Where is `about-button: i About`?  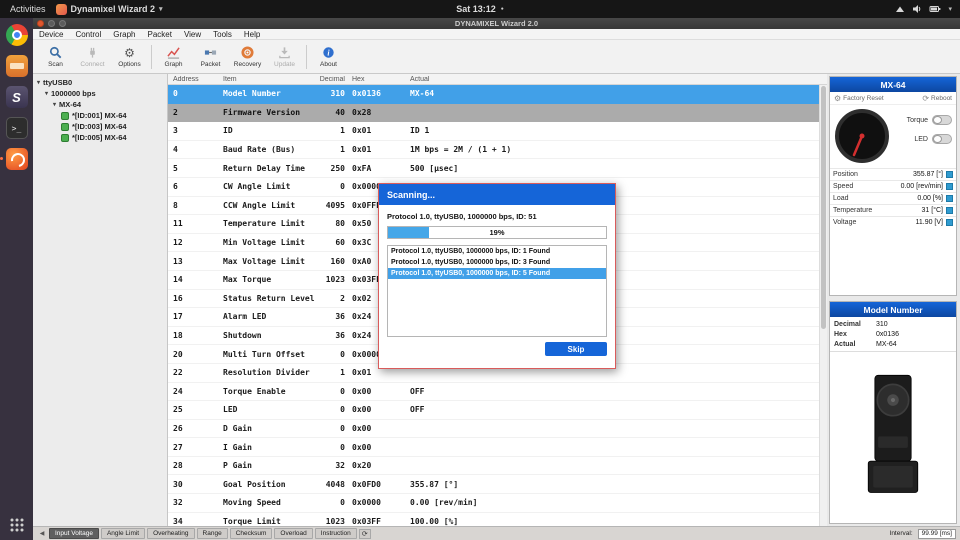 about-button: i About is located at coordinates (328, 57).